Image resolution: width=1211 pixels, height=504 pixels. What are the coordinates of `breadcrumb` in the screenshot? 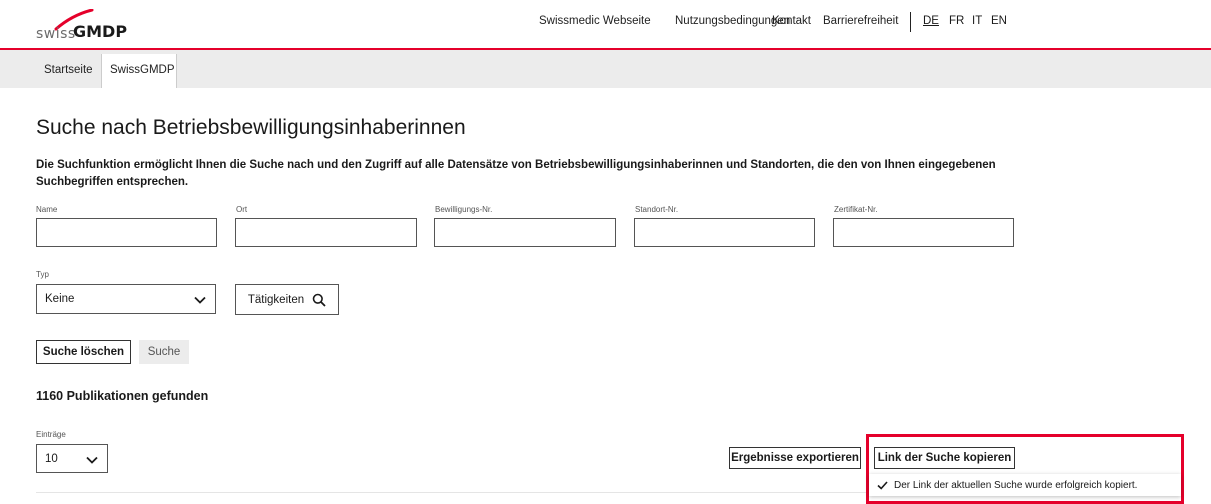 It's located at (605, 69).